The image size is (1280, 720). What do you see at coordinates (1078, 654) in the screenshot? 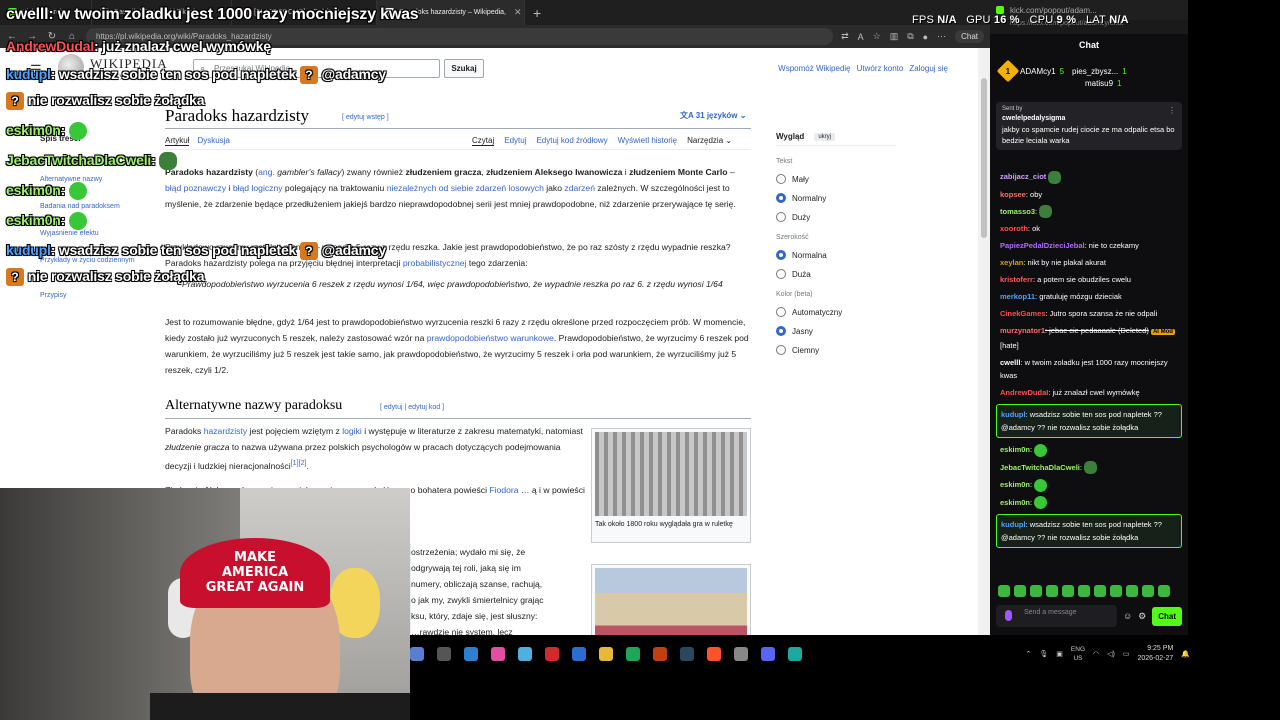
I see `input-language: ENG US` at bounding box center [1078, 654].